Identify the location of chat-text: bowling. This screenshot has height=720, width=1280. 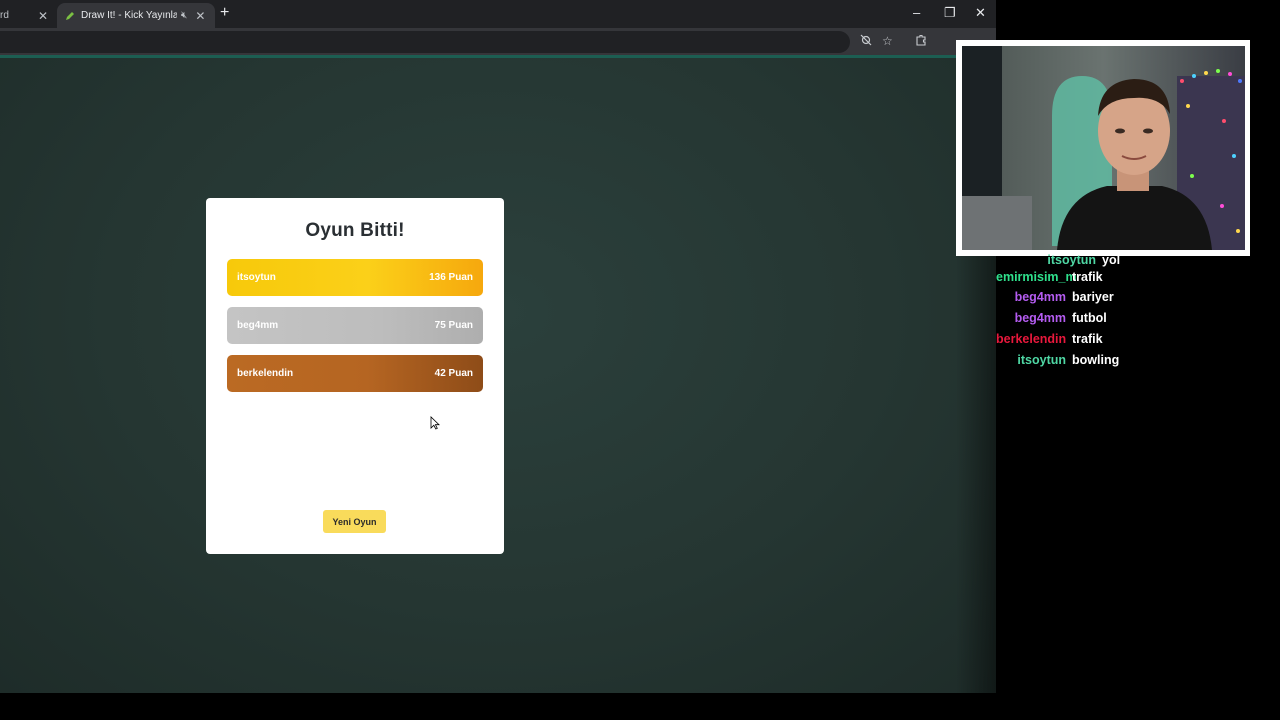
(1096, 360).